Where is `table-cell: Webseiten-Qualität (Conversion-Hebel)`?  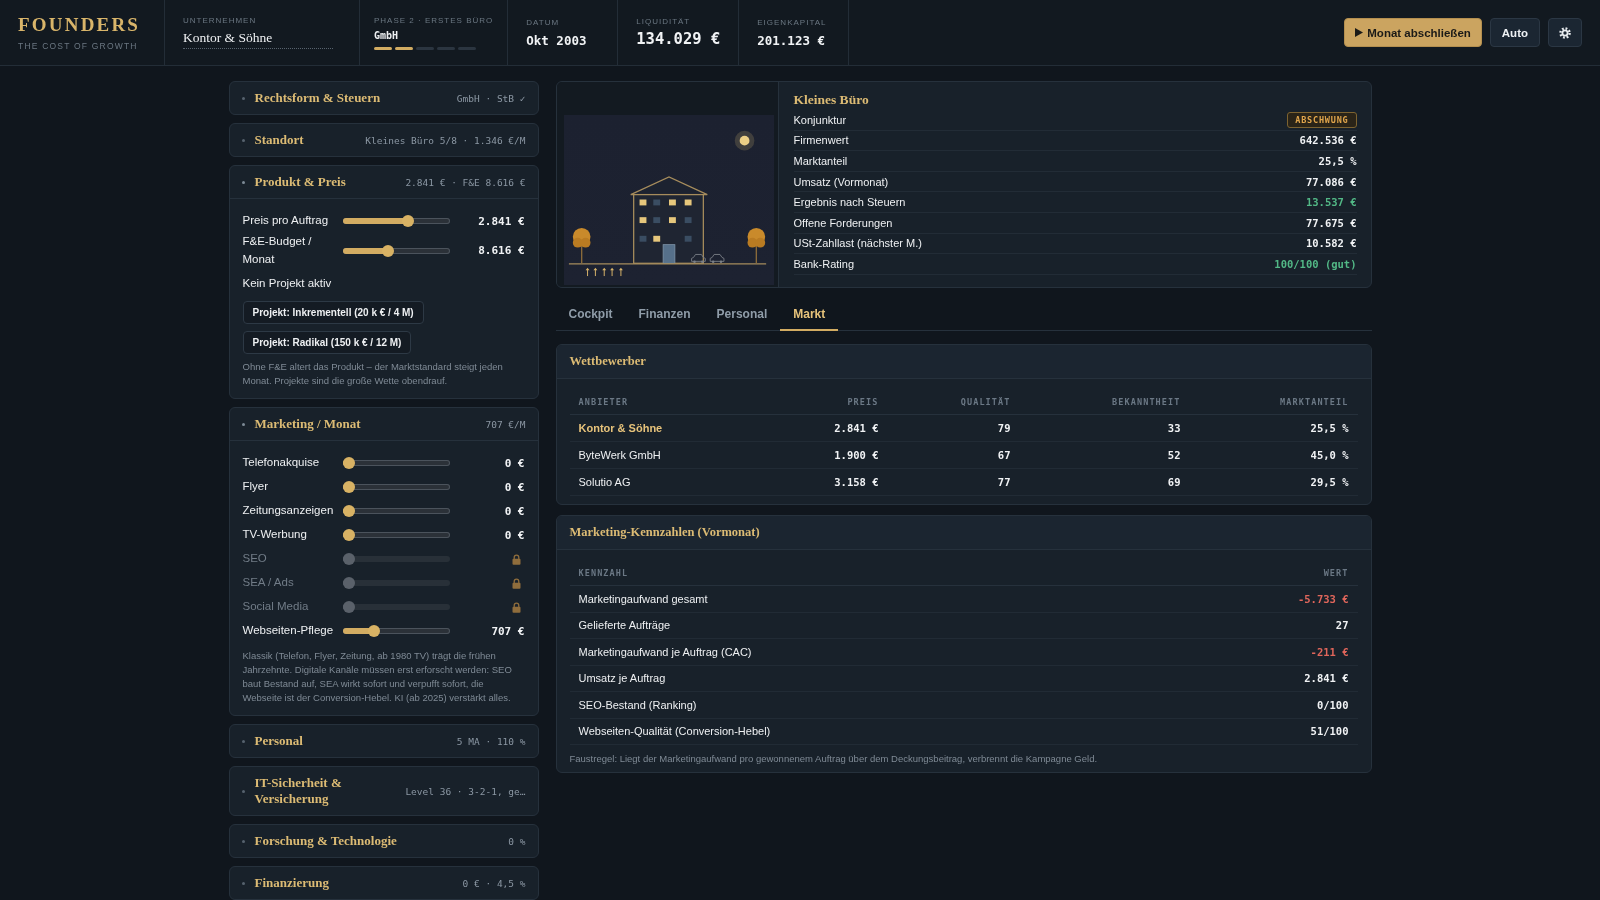 table-cell: Webseiten-Qualität (Conversion-Hebel) is located at coordinates (766, 731).